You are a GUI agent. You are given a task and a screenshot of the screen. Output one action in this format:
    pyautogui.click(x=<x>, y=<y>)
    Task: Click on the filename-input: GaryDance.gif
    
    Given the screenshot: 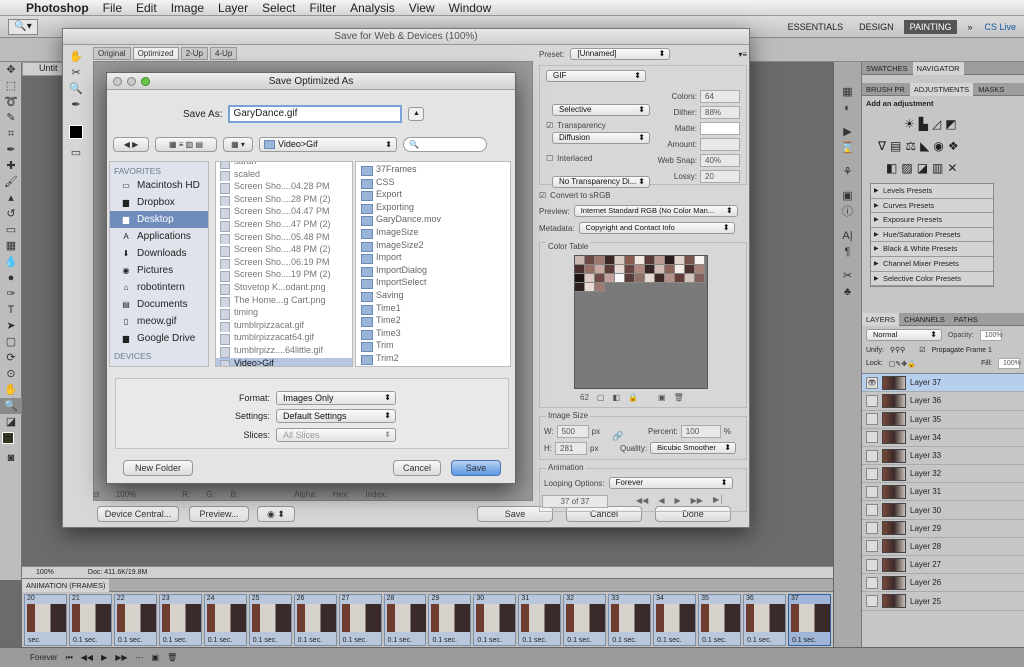 What is the action you would take?
    pyautogui.click(x=315, y=114)
    